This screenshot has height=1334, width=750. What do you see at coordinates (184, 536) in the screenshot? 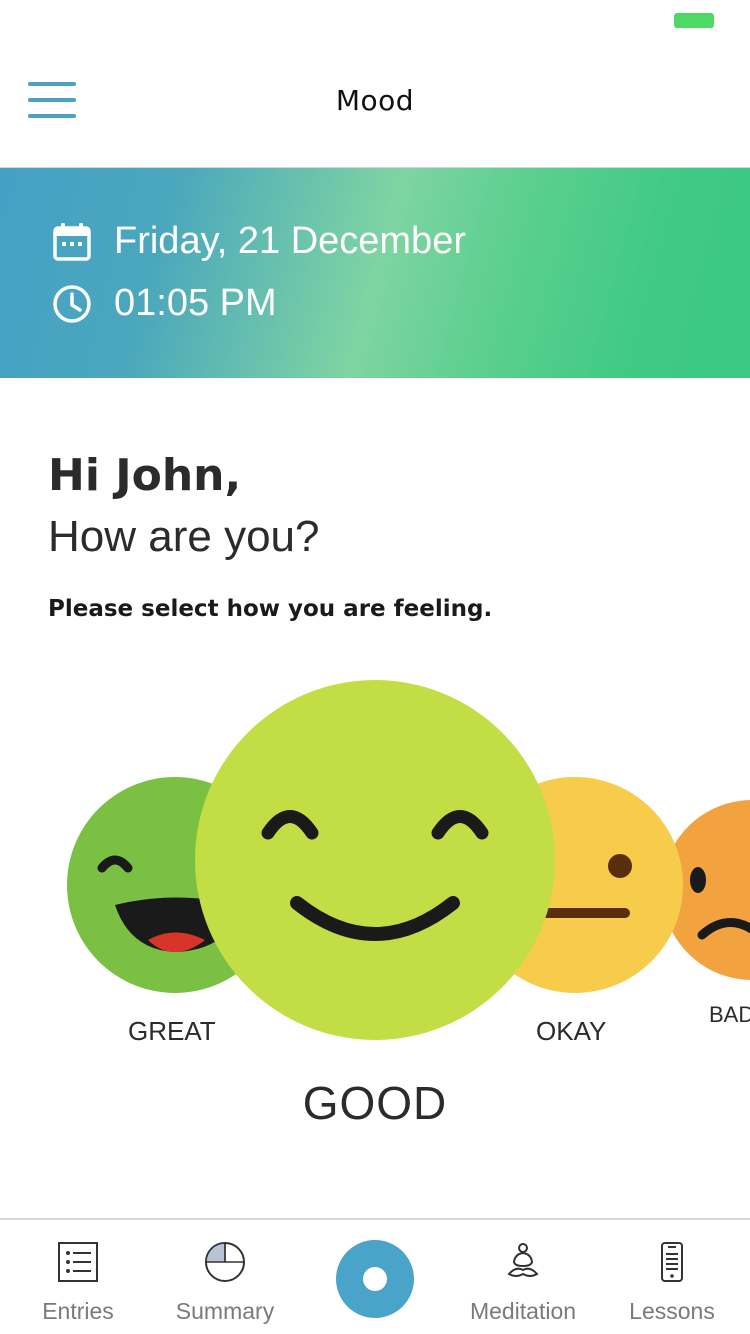
I see `greeting-question: How are you?` at bounding box center [184, 536].